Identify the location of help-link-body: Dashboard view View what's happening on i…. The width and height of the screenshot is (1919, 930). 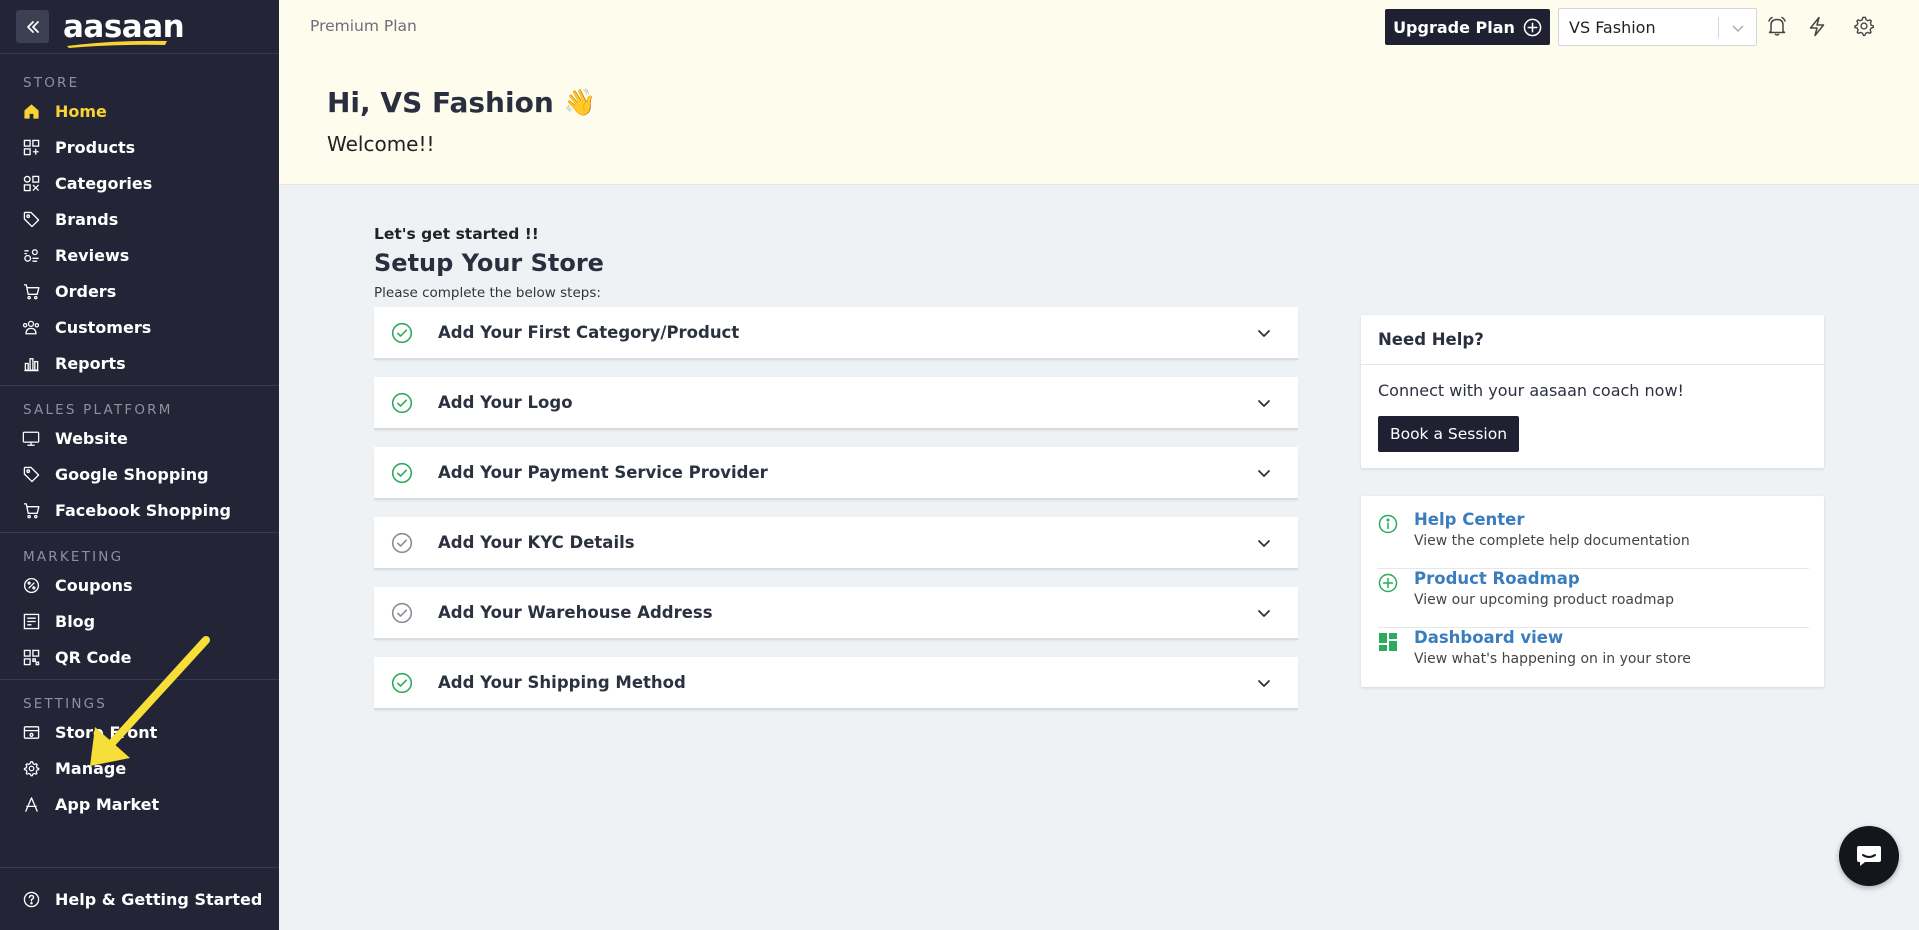
(1552, 657).